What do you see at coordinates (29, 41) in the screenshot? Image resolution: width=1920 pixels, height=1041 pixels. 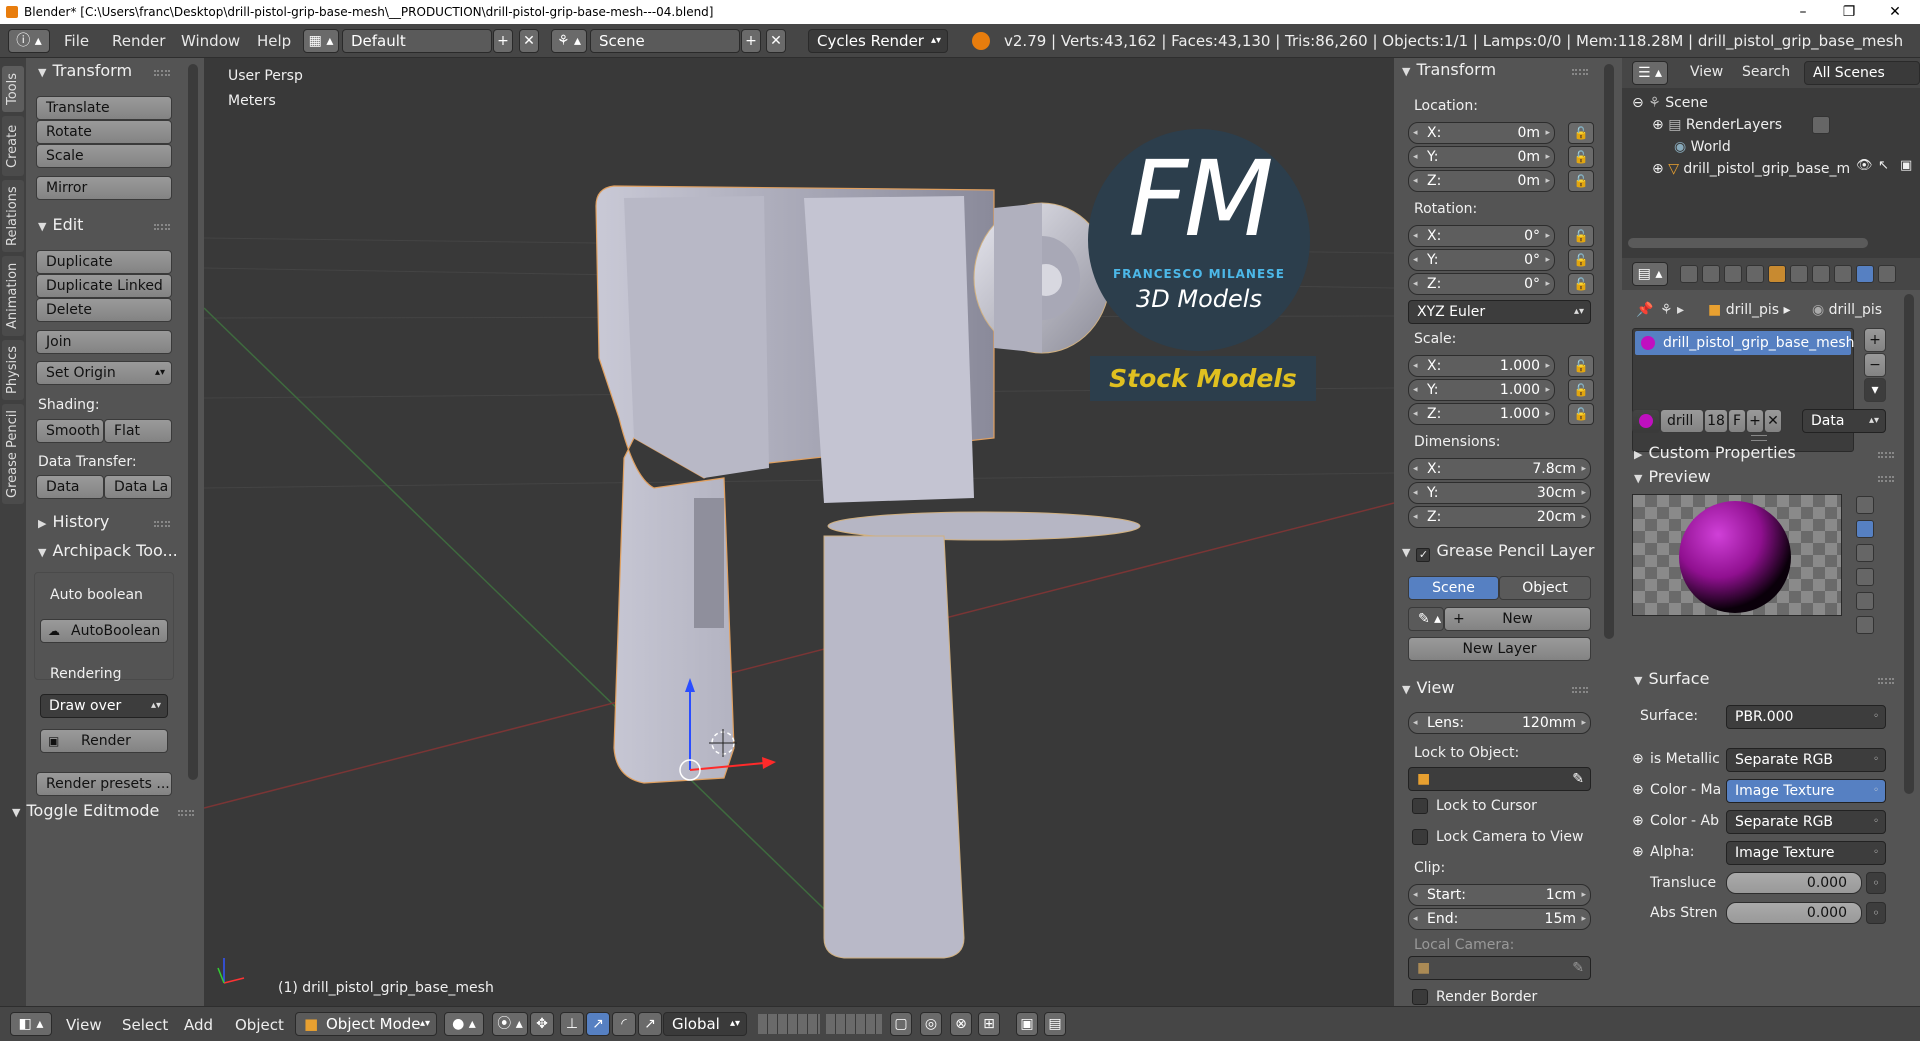 I see `editor-type-info-icon: ⓘ ▴` at bounding box center [29, 41].